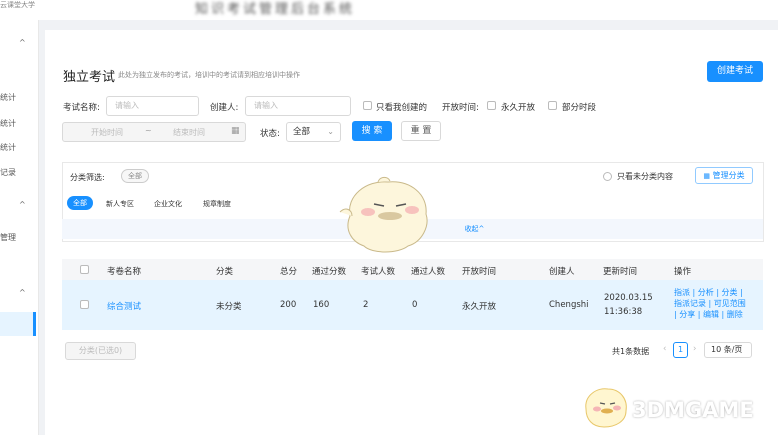  Describe the element at coordinates (330, 131) in the screenshot. I see `chevron-down-icon: ⌄` at that location.